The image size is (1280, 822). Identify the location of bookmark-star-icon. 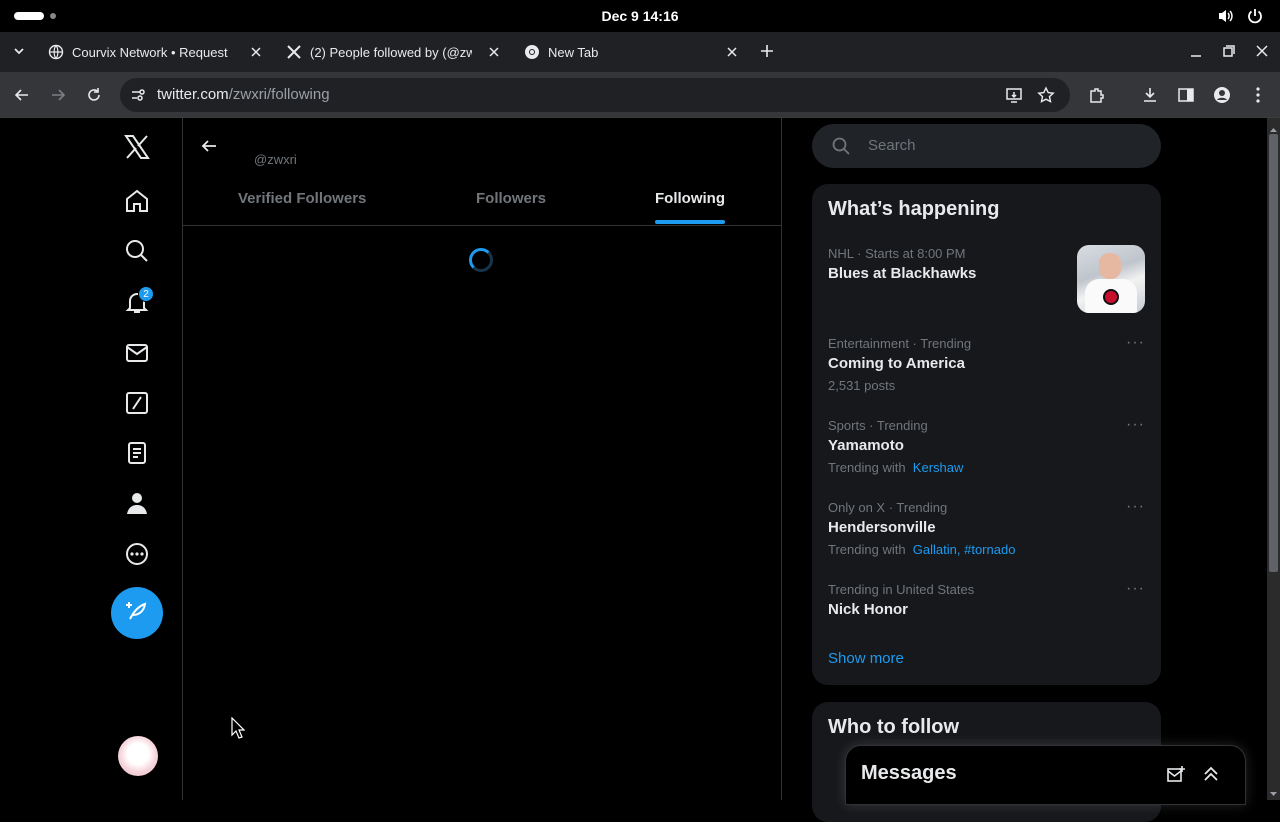
(1046, 97).